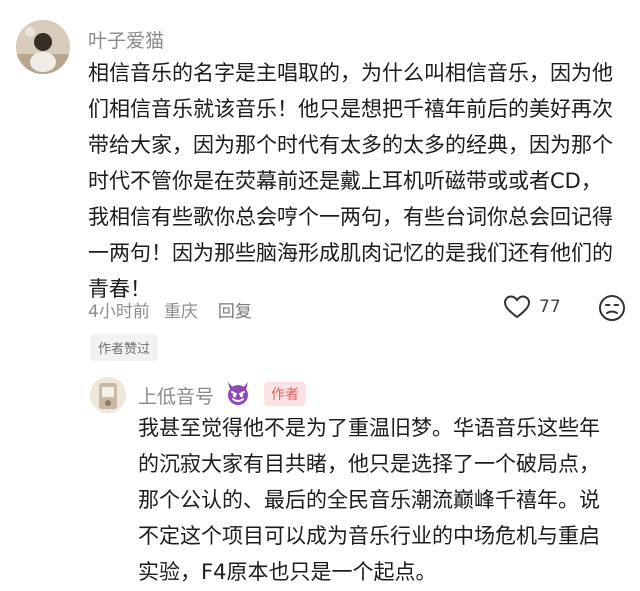 The height and width of the screenshot is (591, 640). I want to click on author-badge: 作者, so click(285, 394).